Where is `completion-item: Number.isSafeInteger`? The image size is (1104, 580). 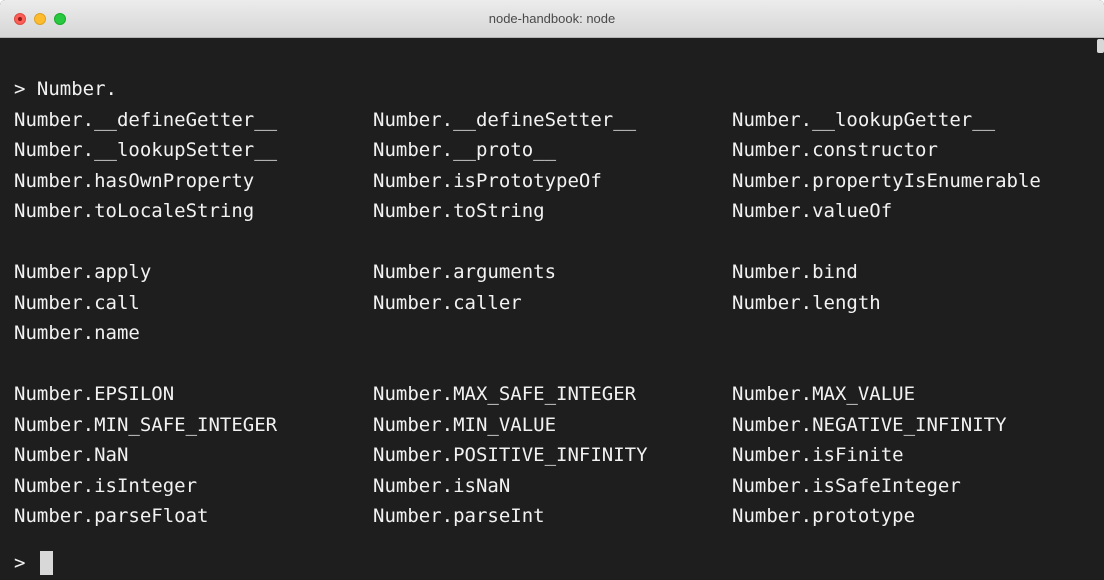
completion-item: Number.isSafeInteger is located at coordinates (846, 485).